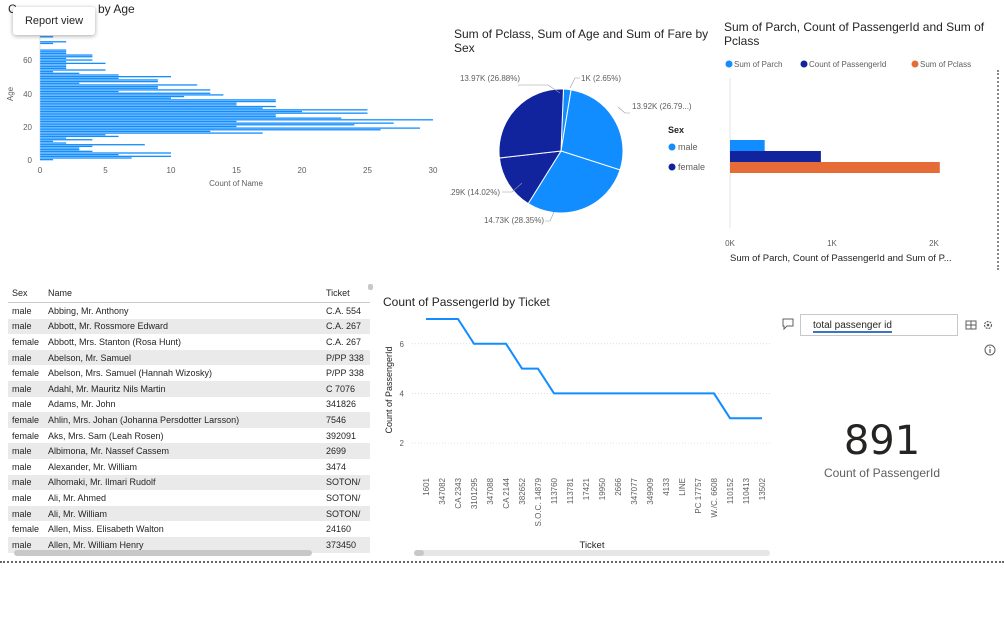 The width and height of the screenshot is (1004, 631). Describe the element at coordinates (945, 64) in the screenshot. I see `bar-legend-item: Sum of Pclass` at that location.